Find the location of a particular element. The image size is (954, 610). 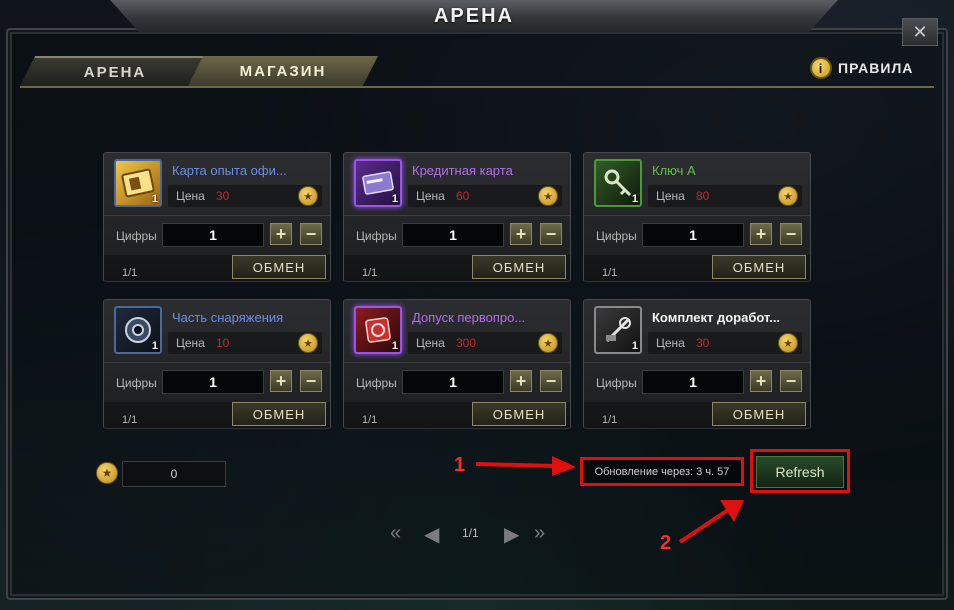

chevron-left-icon: ◀ is located at coordinates (432, 535).